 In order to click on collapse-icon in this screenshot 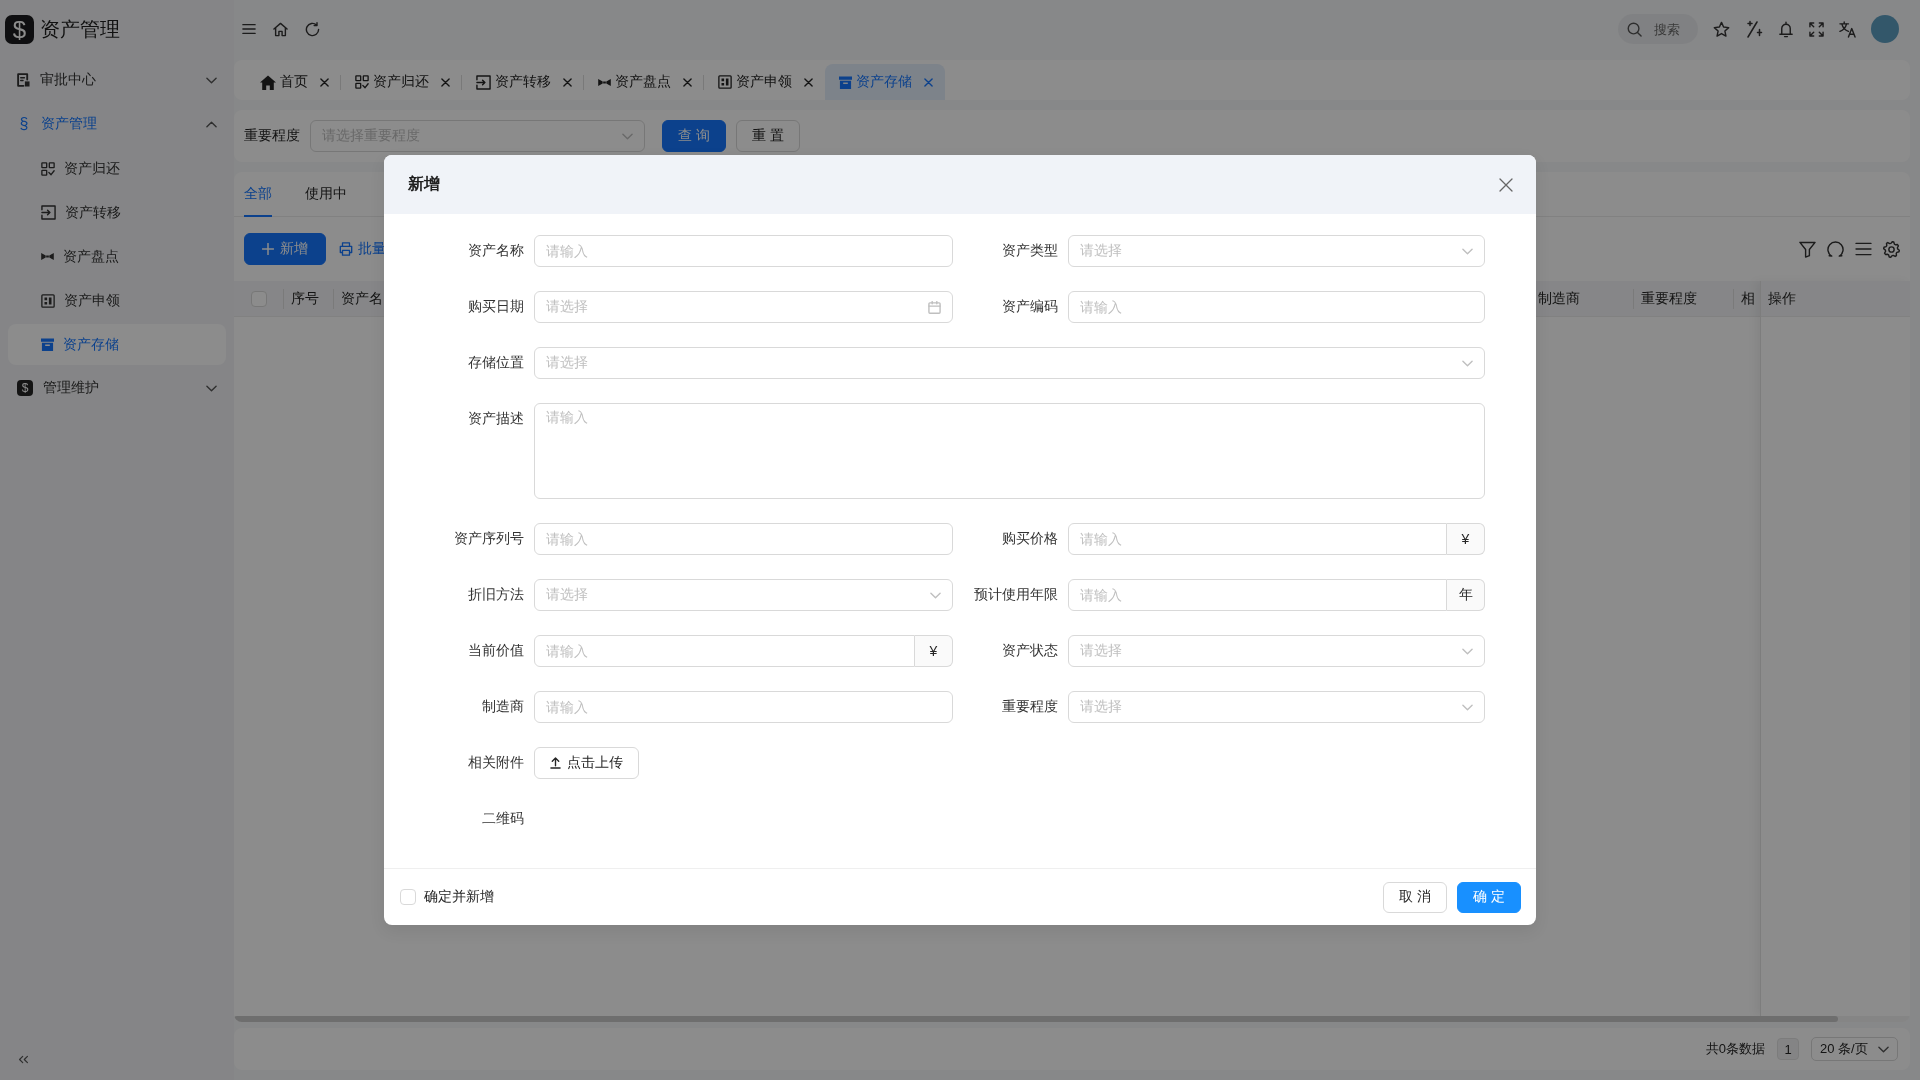, I will do `click(23, 1059)`.